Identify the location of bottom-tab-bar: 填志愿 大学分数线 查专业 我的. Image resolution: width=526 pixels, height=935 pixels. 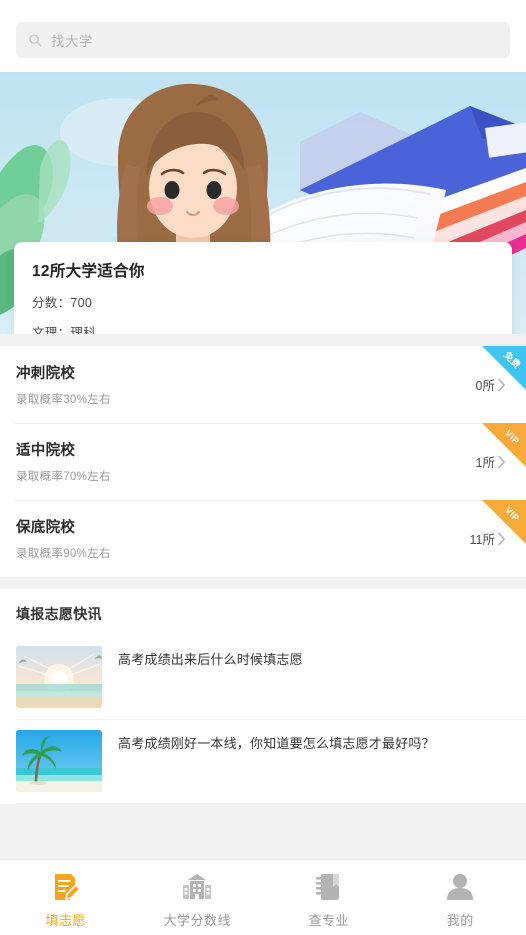
(263, 897).